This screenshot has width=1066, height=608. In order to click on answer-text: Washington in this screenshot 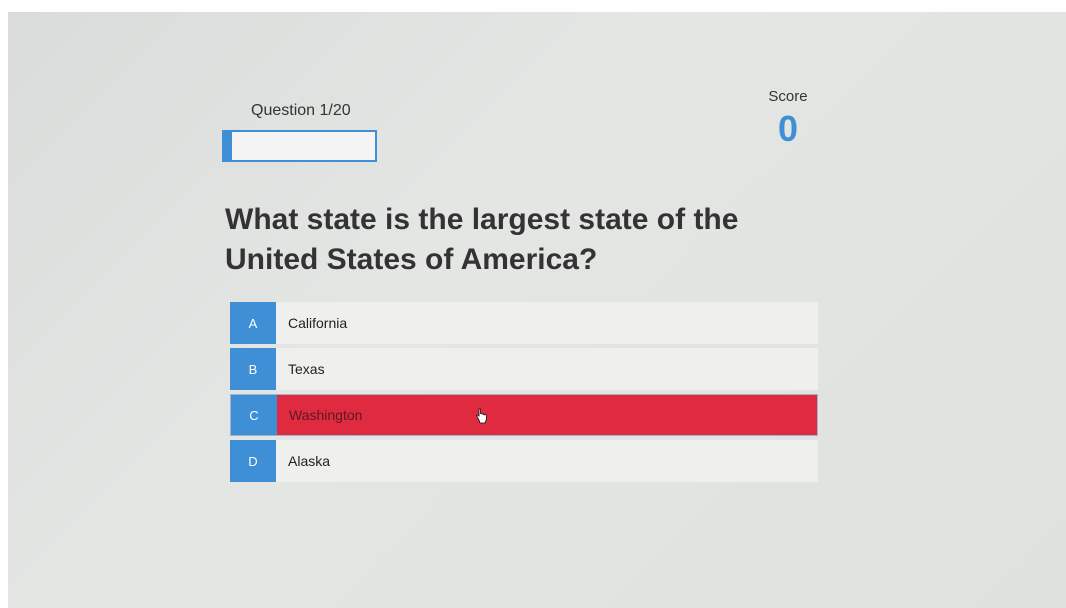, I will do `click(326, 415)`.